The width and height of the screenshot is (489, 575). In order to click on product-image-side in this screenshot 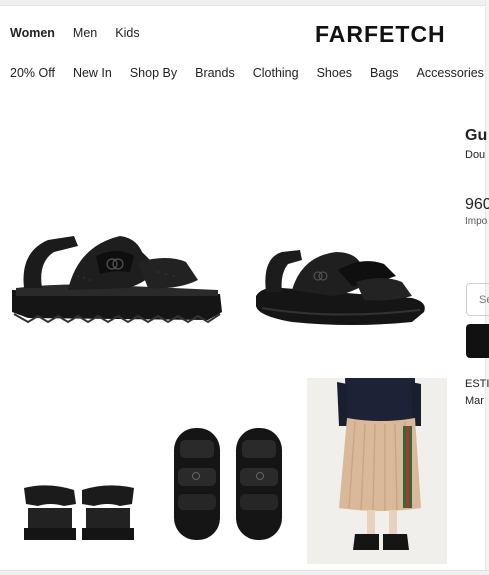, I will do `click(116, 280)`.